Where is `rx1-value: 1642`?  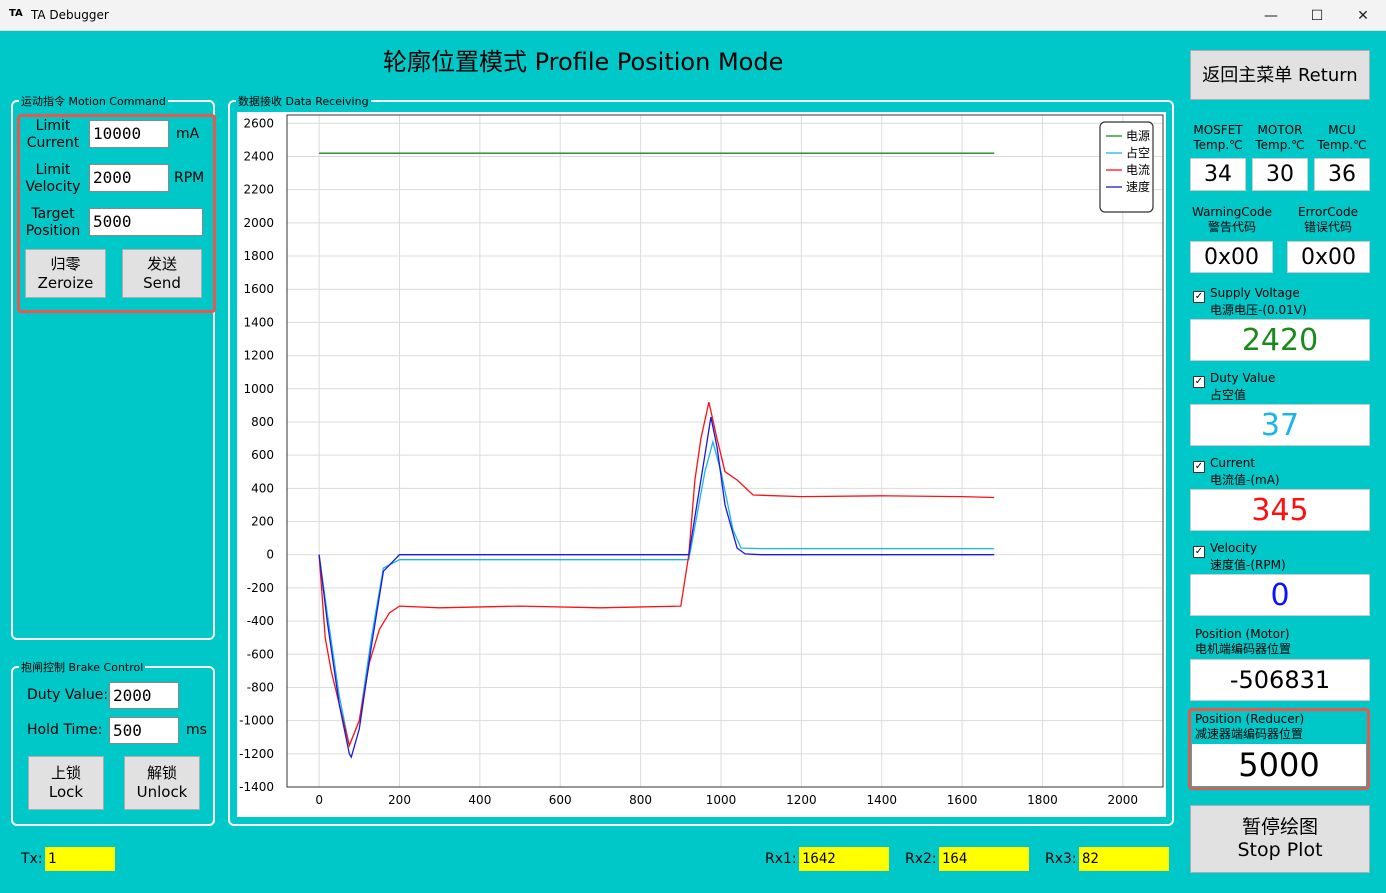
rx1-value: 1642 is located at coordinates (844, 859).